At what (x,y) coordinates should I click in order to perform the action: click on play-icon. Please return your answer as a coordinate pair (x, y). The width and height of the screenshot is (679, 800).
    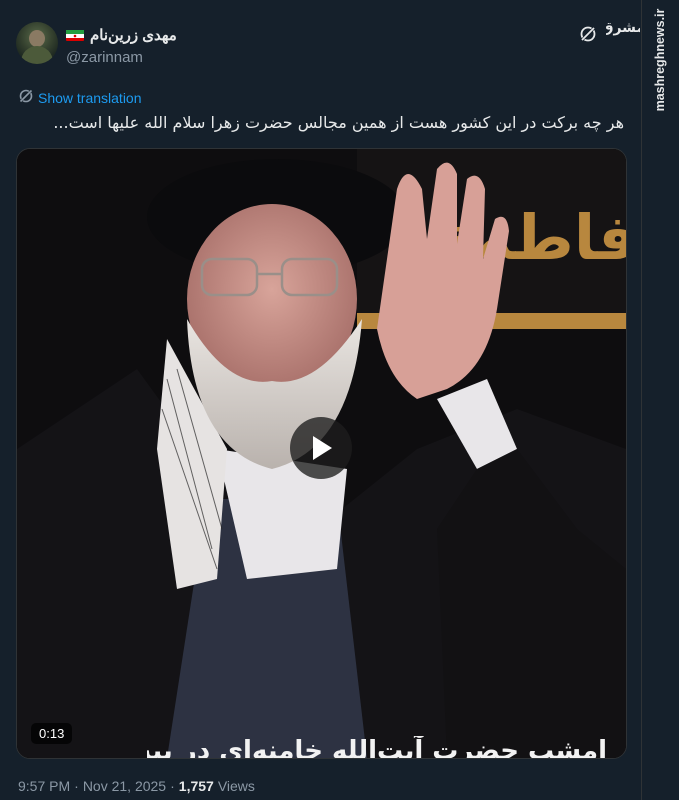
    Looking at the image, I should click on (321, 448).